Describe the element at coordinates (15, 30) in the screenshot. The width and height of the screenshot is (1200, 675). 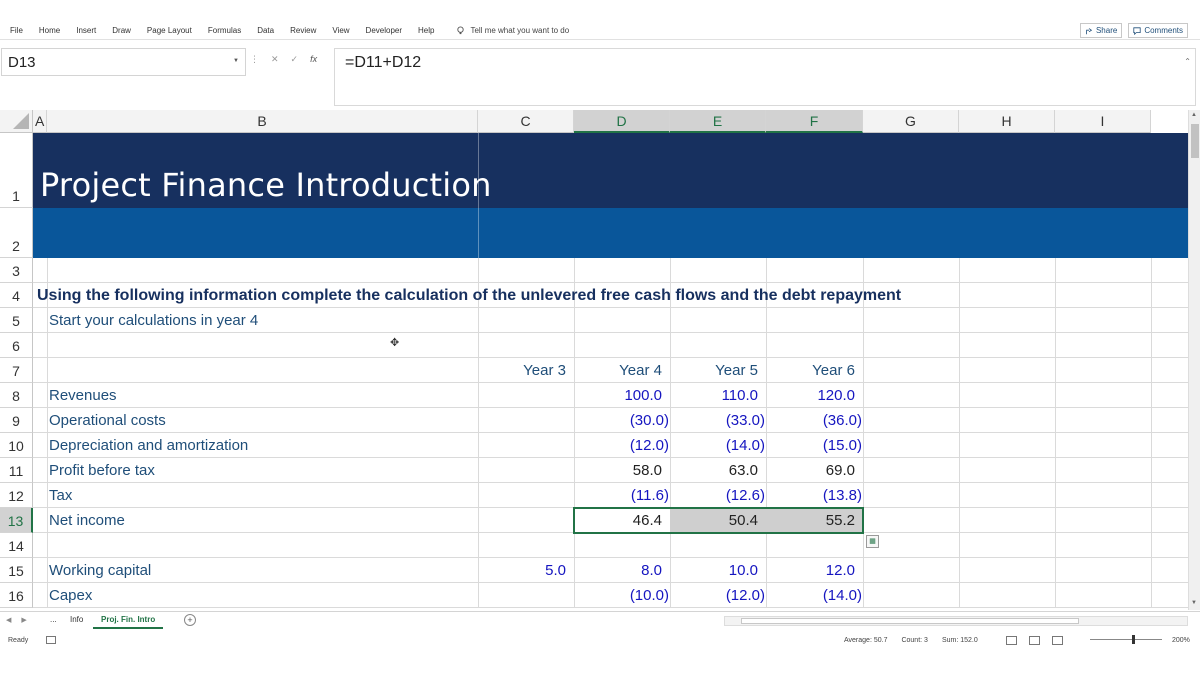
I see `tab-file: File` at that location.